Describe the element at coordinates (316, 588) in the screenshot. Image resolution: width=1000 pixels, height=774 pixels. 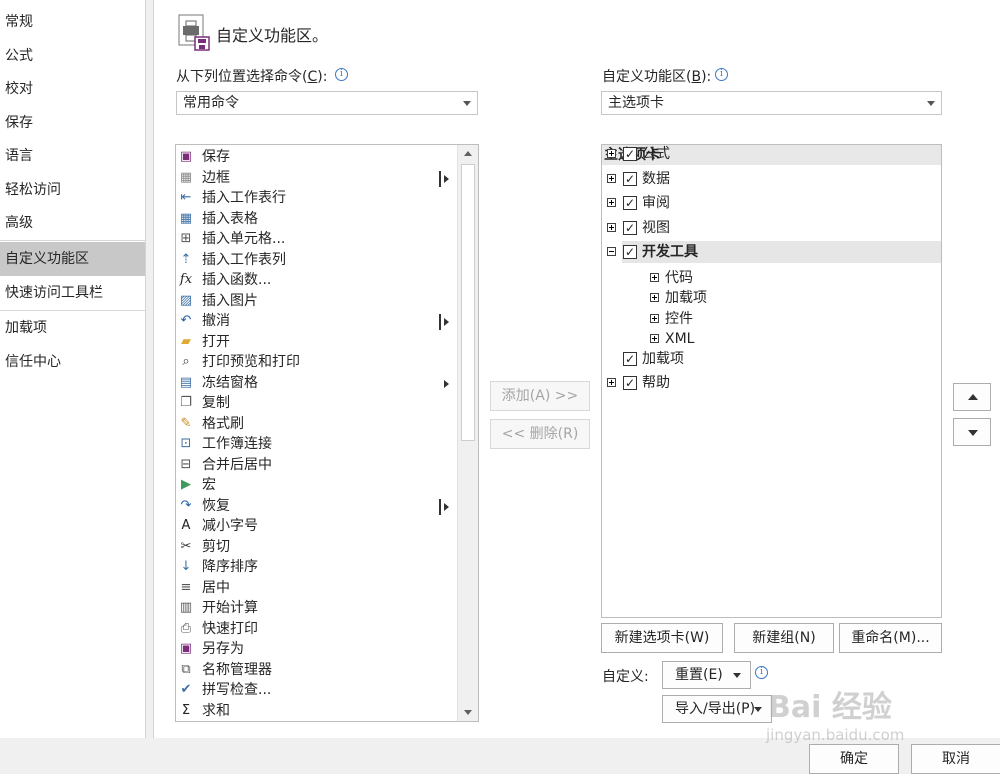
I see `command-item: ≡ 居中` at that location.